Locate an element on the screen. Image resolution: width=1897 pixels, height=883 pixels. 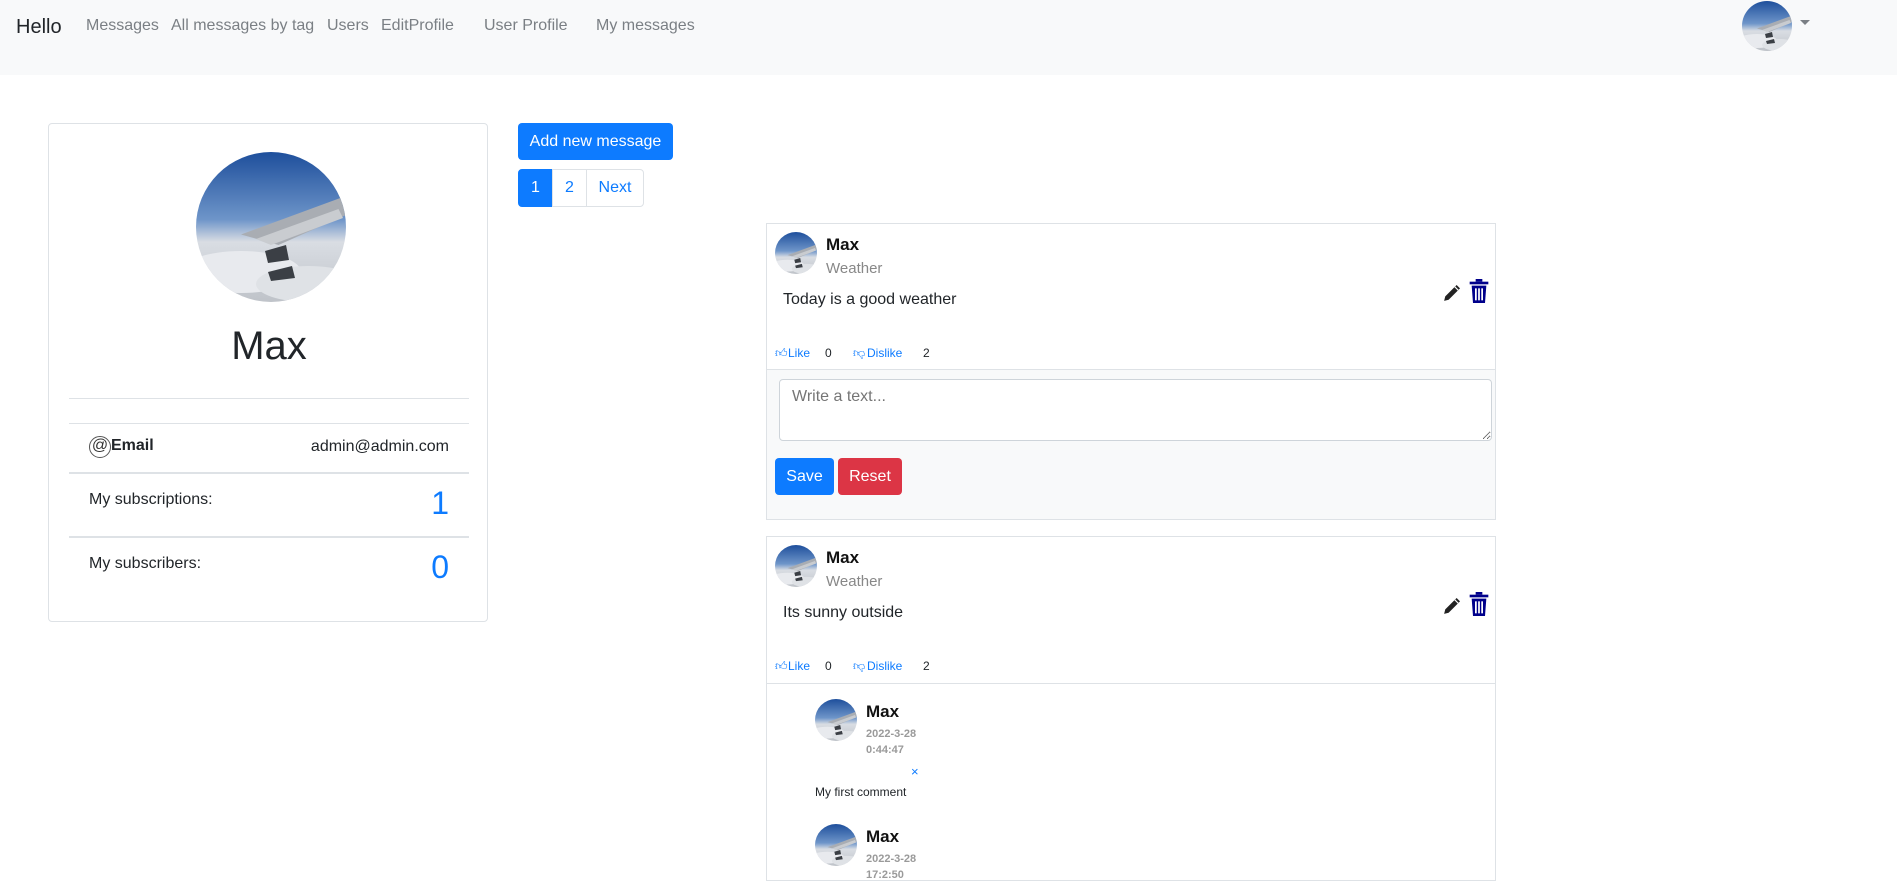
email-label: Email is located at coordinates (132, 445).